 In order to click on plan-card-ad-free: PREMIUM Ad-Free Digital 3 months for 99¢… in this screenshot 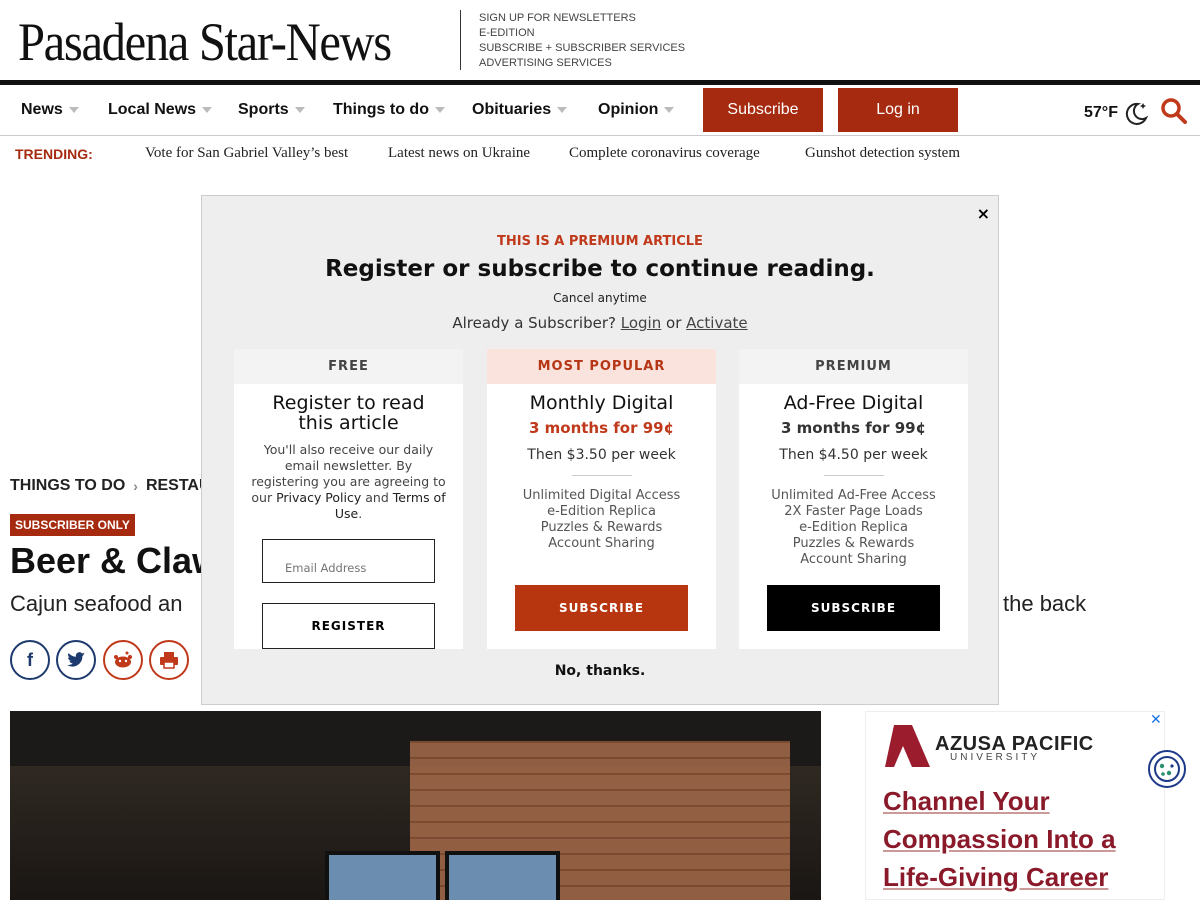, I will do `click(853, 499)`.